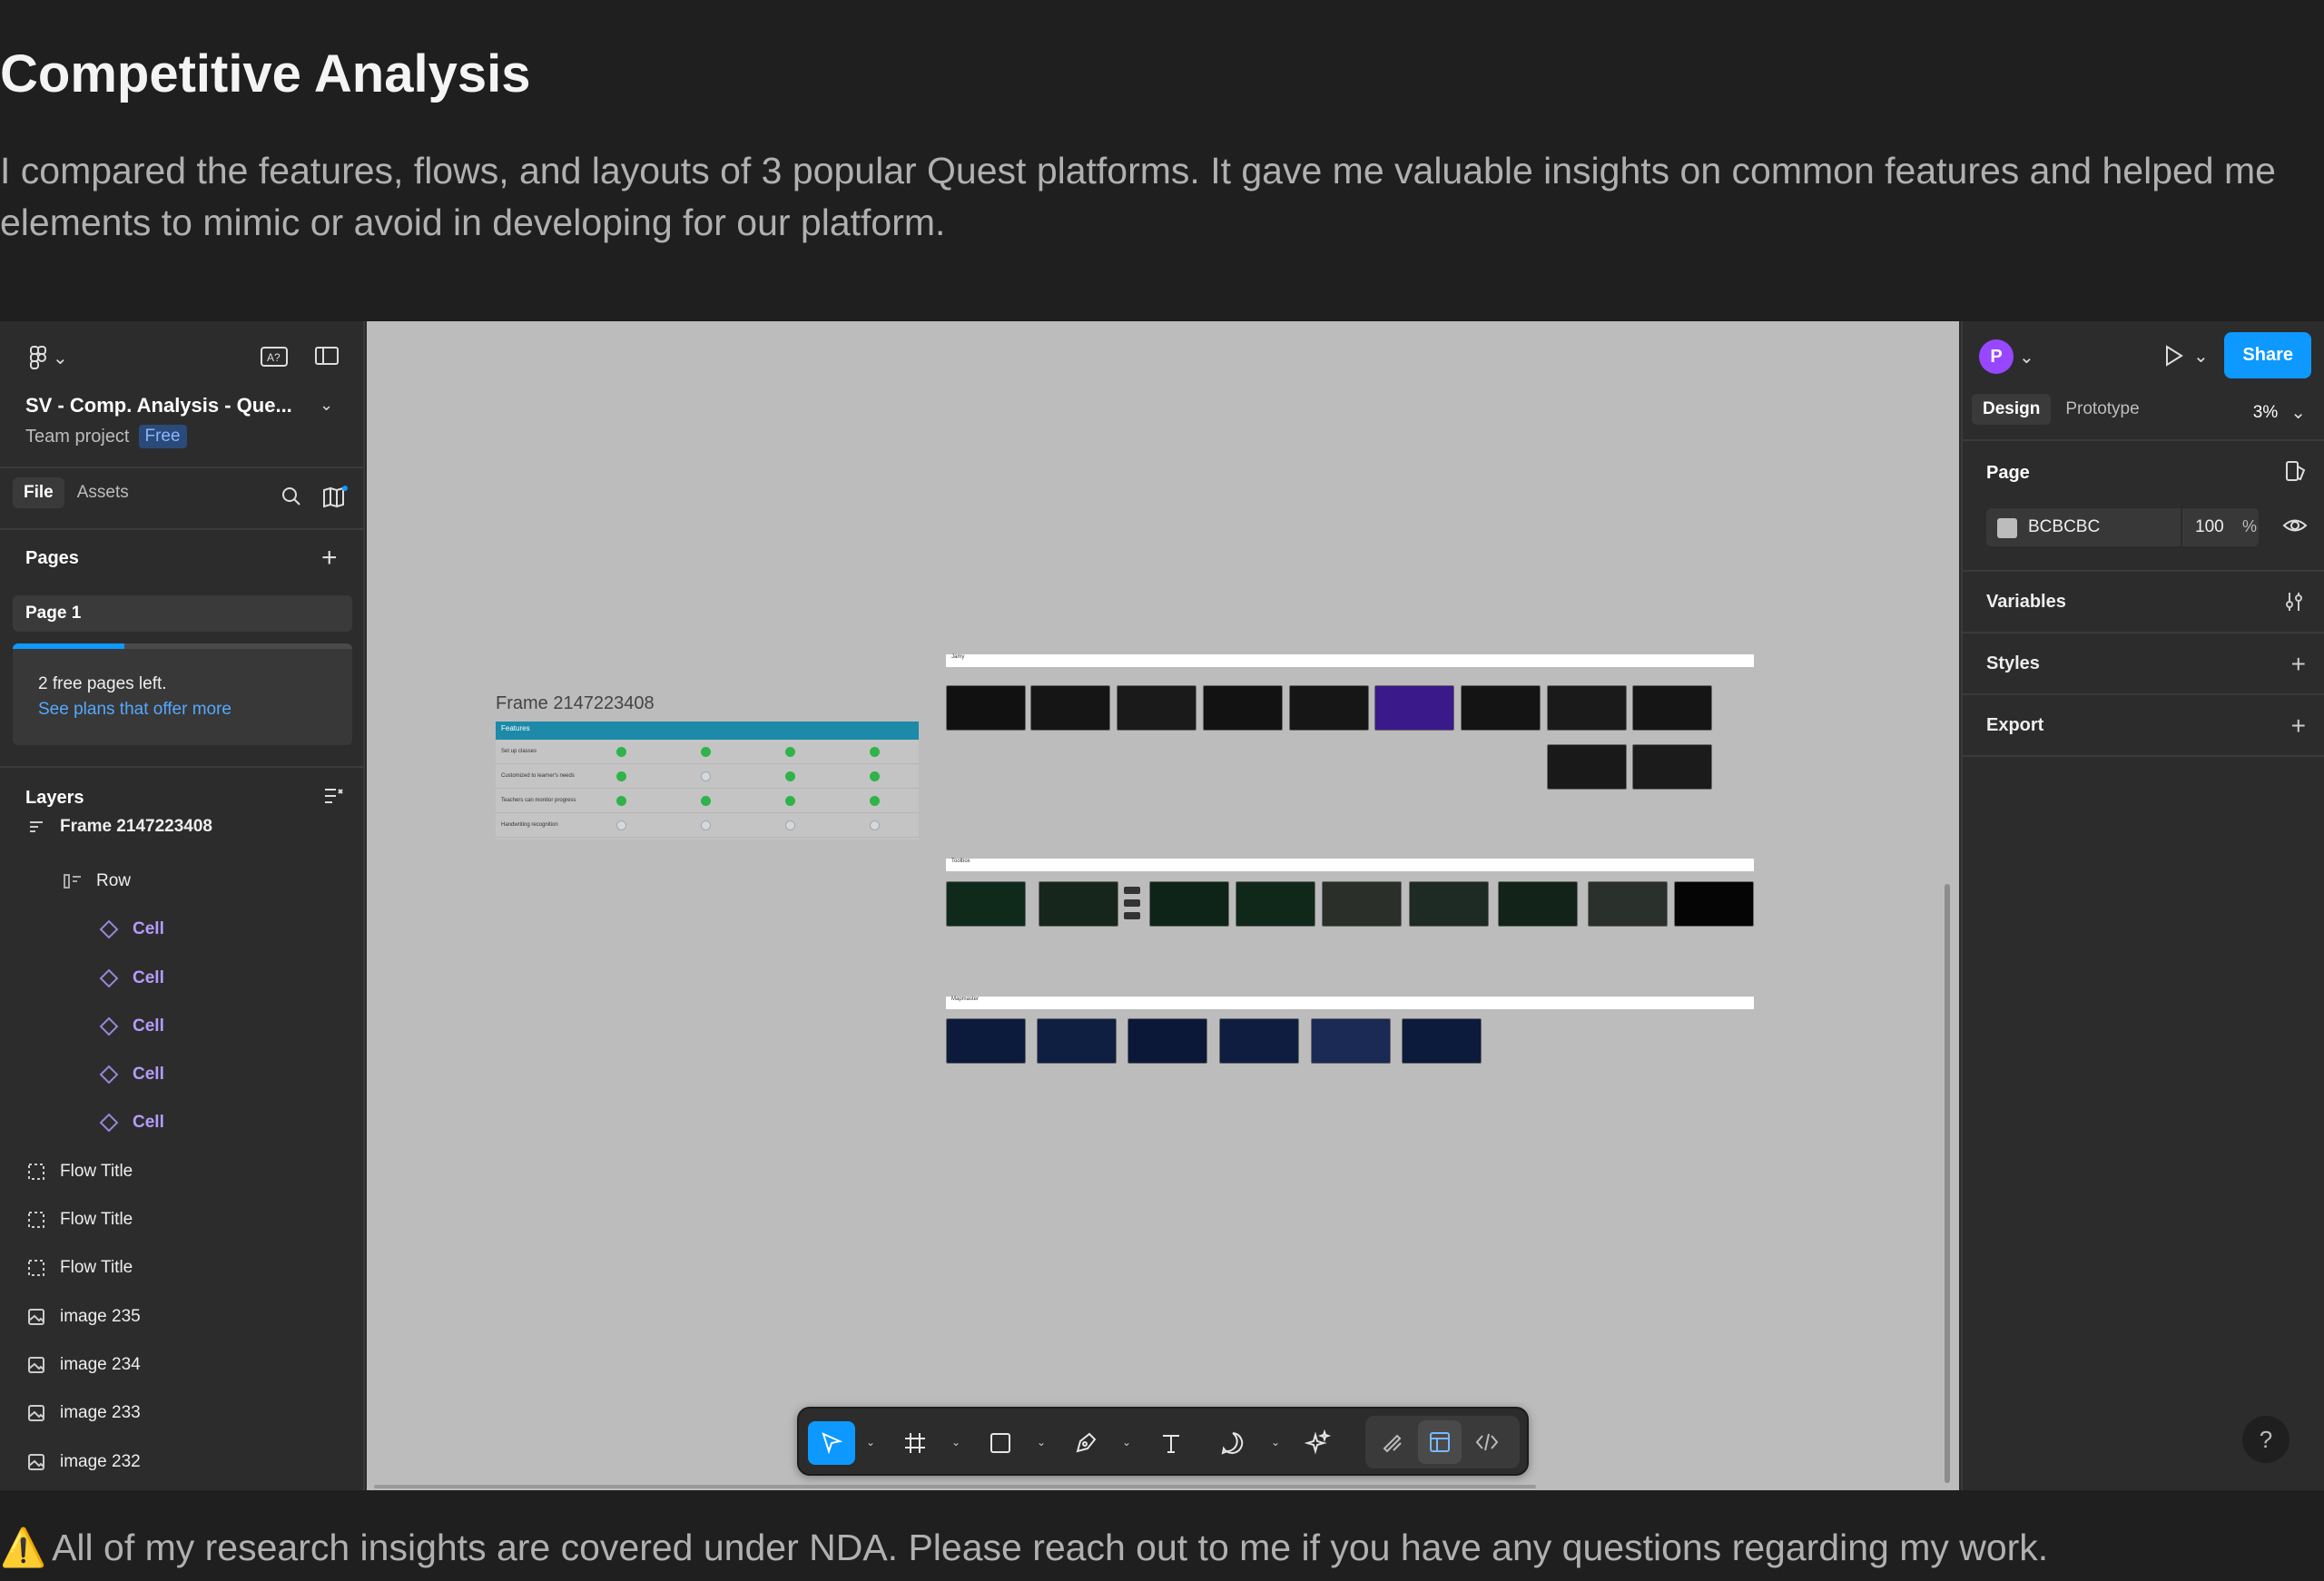  Describe the element at coordinates (1487, 1442) in the screenshot. I see `dev-mode-button` at that location.